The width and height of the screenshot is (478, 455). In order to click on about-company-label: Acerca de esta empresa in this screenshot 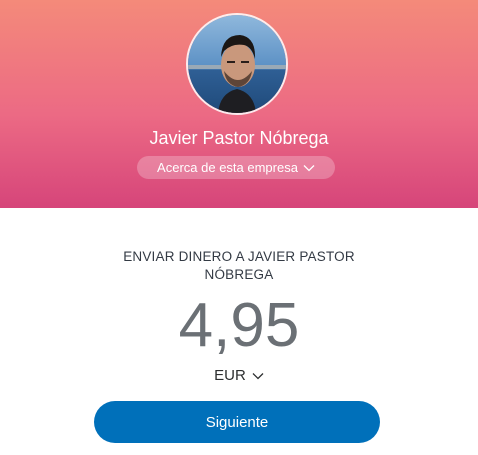, I will do `click(227, 167)`.